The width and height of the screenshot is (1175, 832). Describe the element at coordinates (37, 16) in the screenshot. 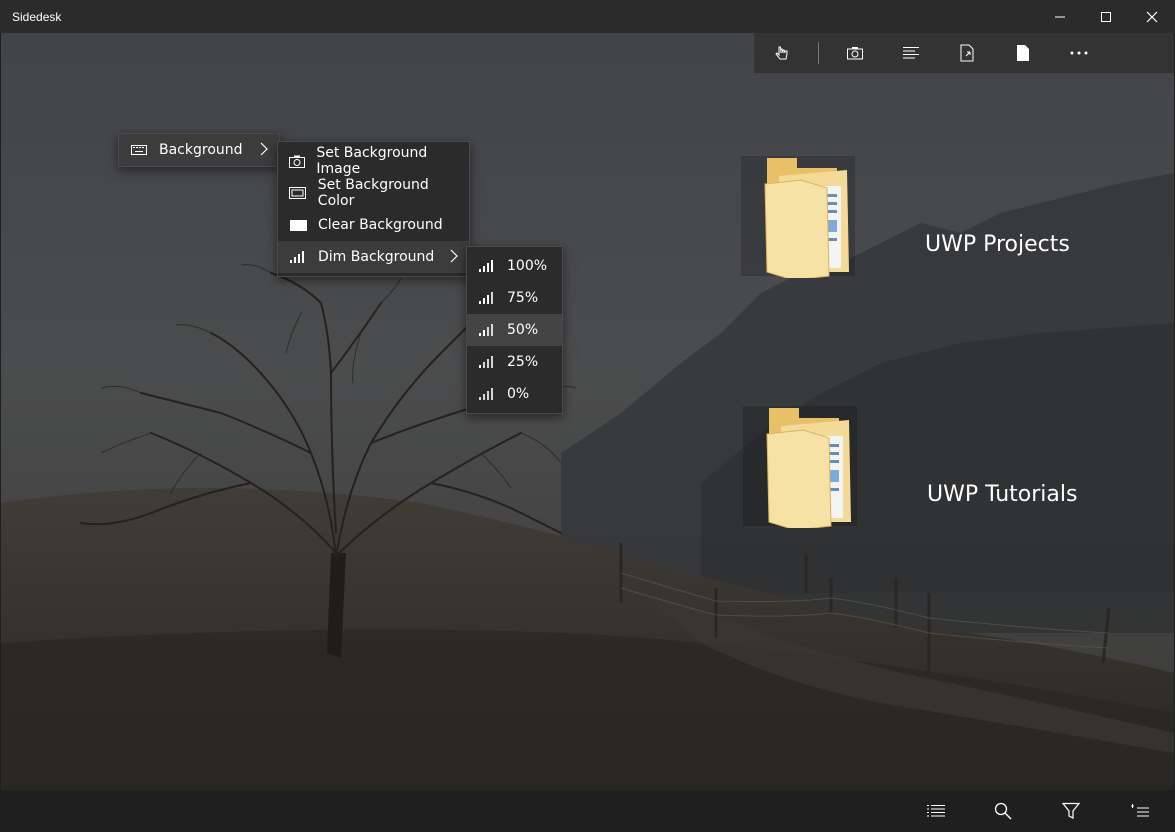

I see `window-title: Sidedesk` at that location.